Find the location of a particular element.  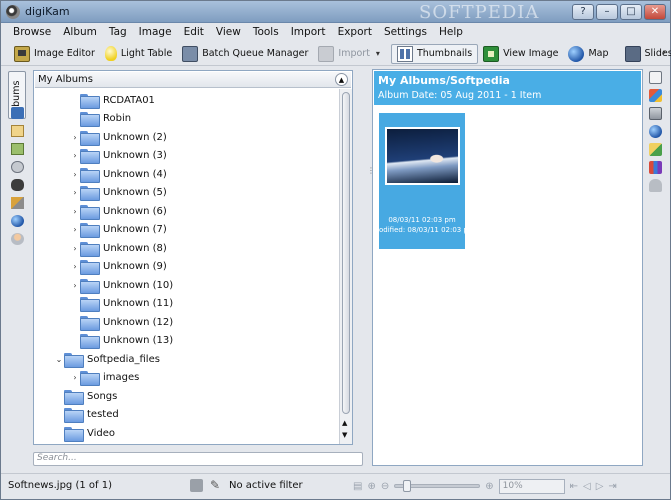

nav-last-icon: ⇥ is located at coordinates (612, 486).